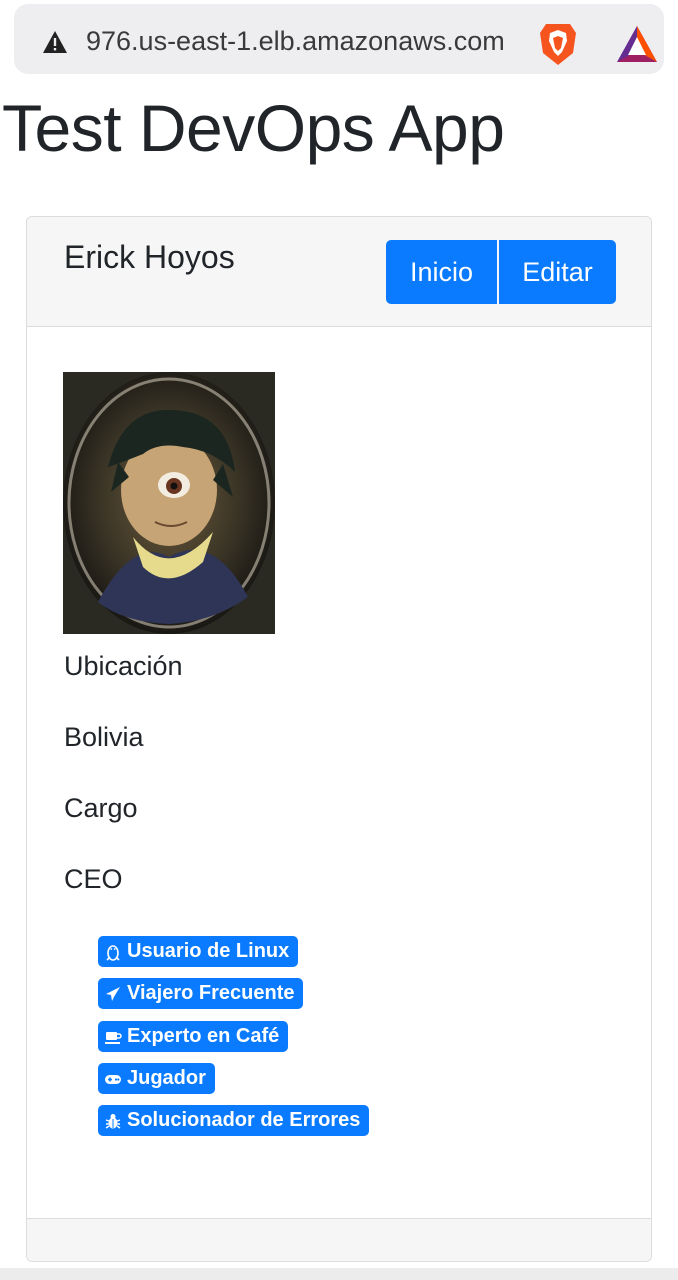  Describe the element at coordinates (104, 737) in the screenshot. I see `location-value: Bolivia` at that location.